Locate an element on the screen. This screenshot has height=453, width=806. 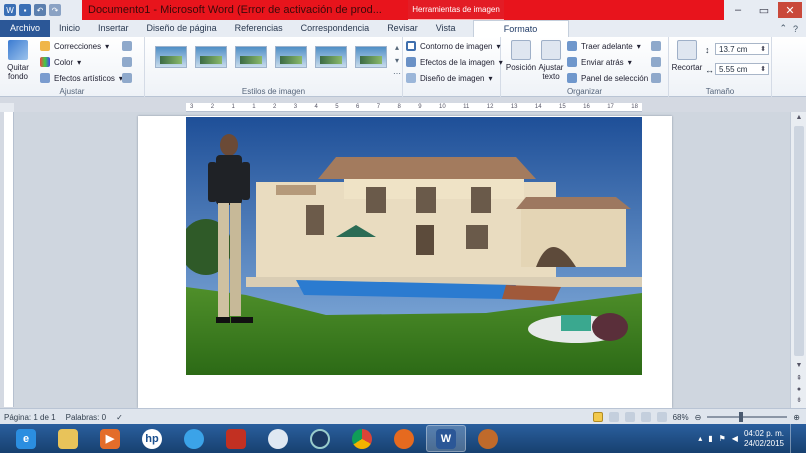
next-page-icon: ⇟ is located at coordinates (799, 401).